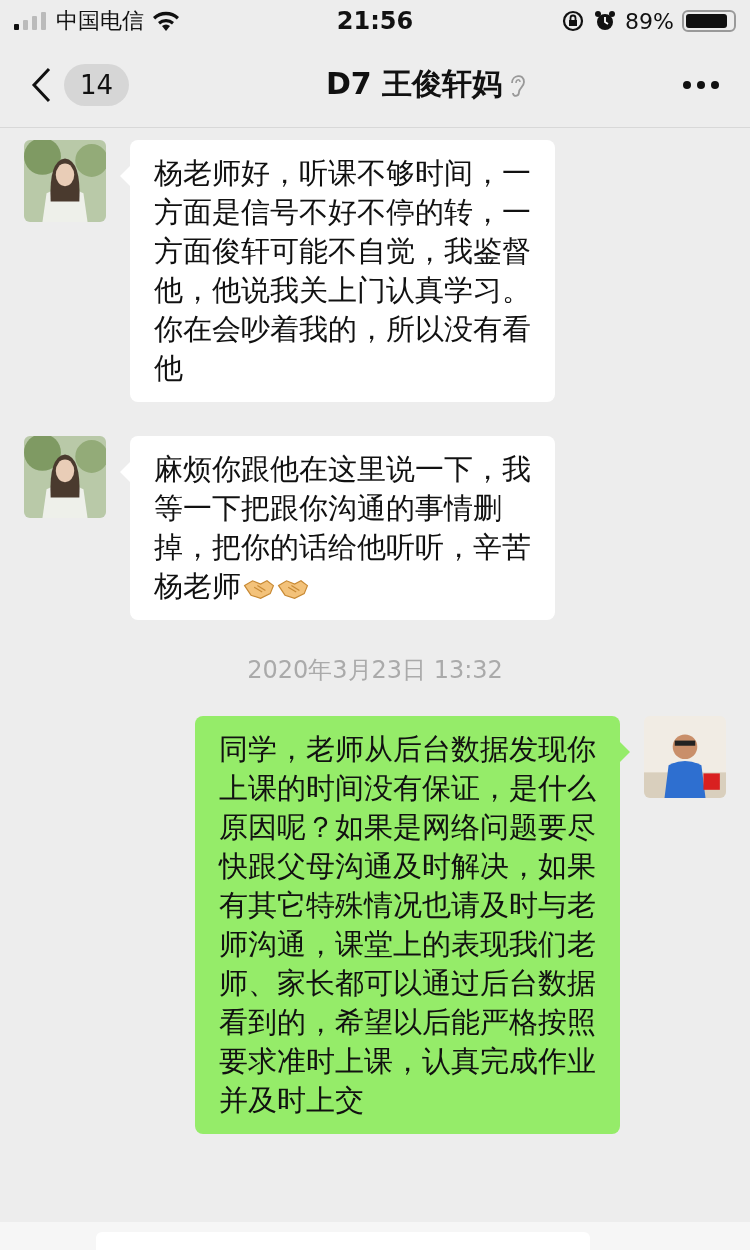  Describe the element at coordinates (605, 21) in the screenshot. I see `alarm-icon` at that location.